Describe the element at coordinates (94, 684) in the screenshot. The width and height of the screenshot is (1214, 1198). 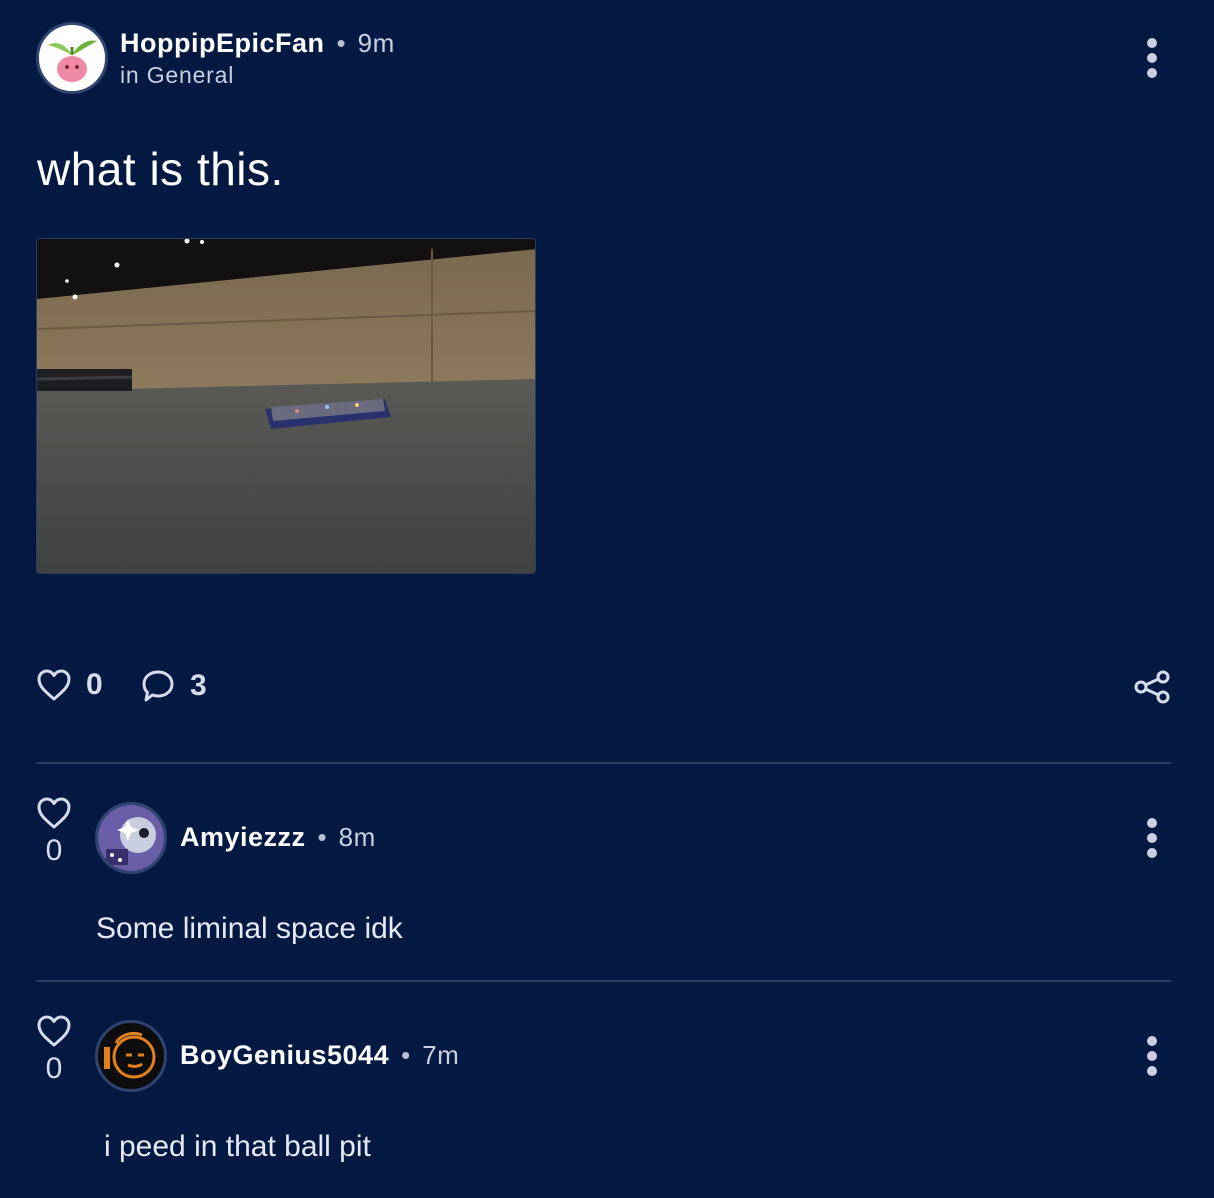
I see `post-like-count: 0` at that location.